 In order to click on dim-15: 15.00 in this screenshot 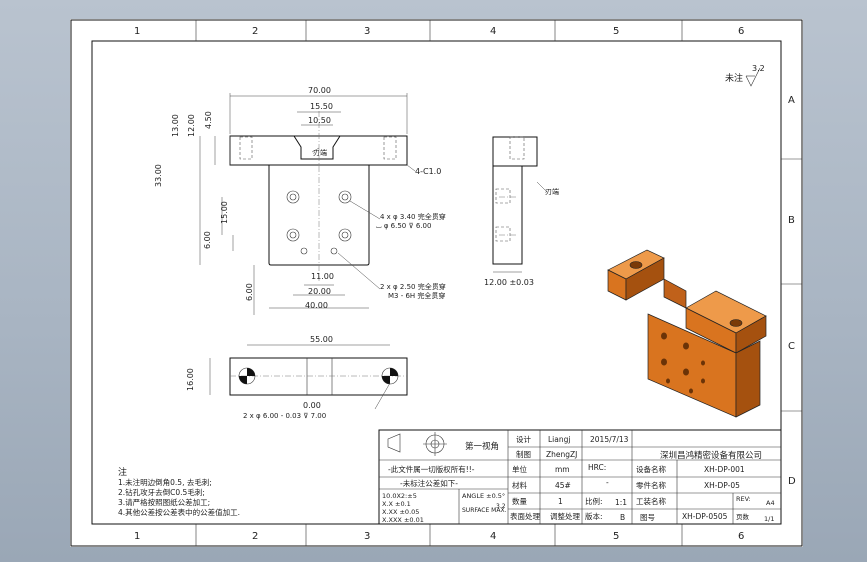, I will do `click(224, 212)`.